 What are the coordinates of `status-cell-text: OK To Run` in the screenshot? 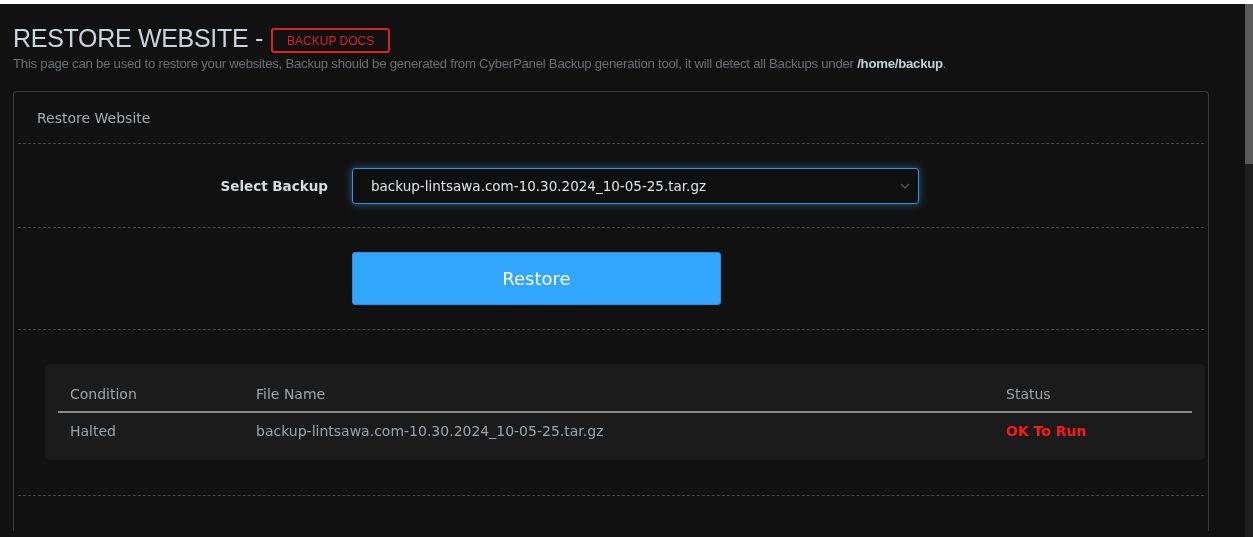 It's located at (1047, 430).